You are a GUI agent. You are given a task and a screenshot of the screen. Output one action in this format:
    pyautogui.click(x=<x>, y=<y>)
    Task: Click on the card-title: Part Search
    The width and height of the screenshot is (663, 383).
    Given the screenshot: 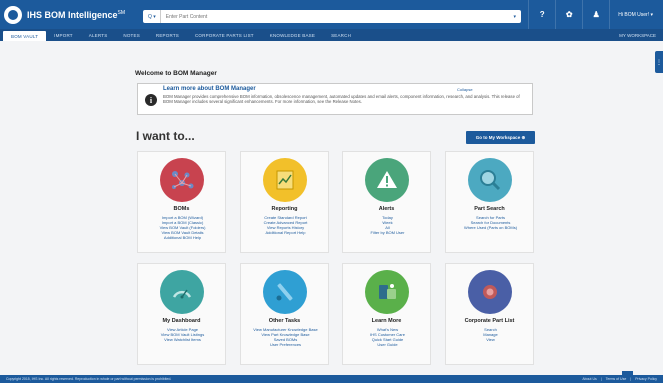 What is the action you would take?
    pyautogui.click(x=489, y=209)
    